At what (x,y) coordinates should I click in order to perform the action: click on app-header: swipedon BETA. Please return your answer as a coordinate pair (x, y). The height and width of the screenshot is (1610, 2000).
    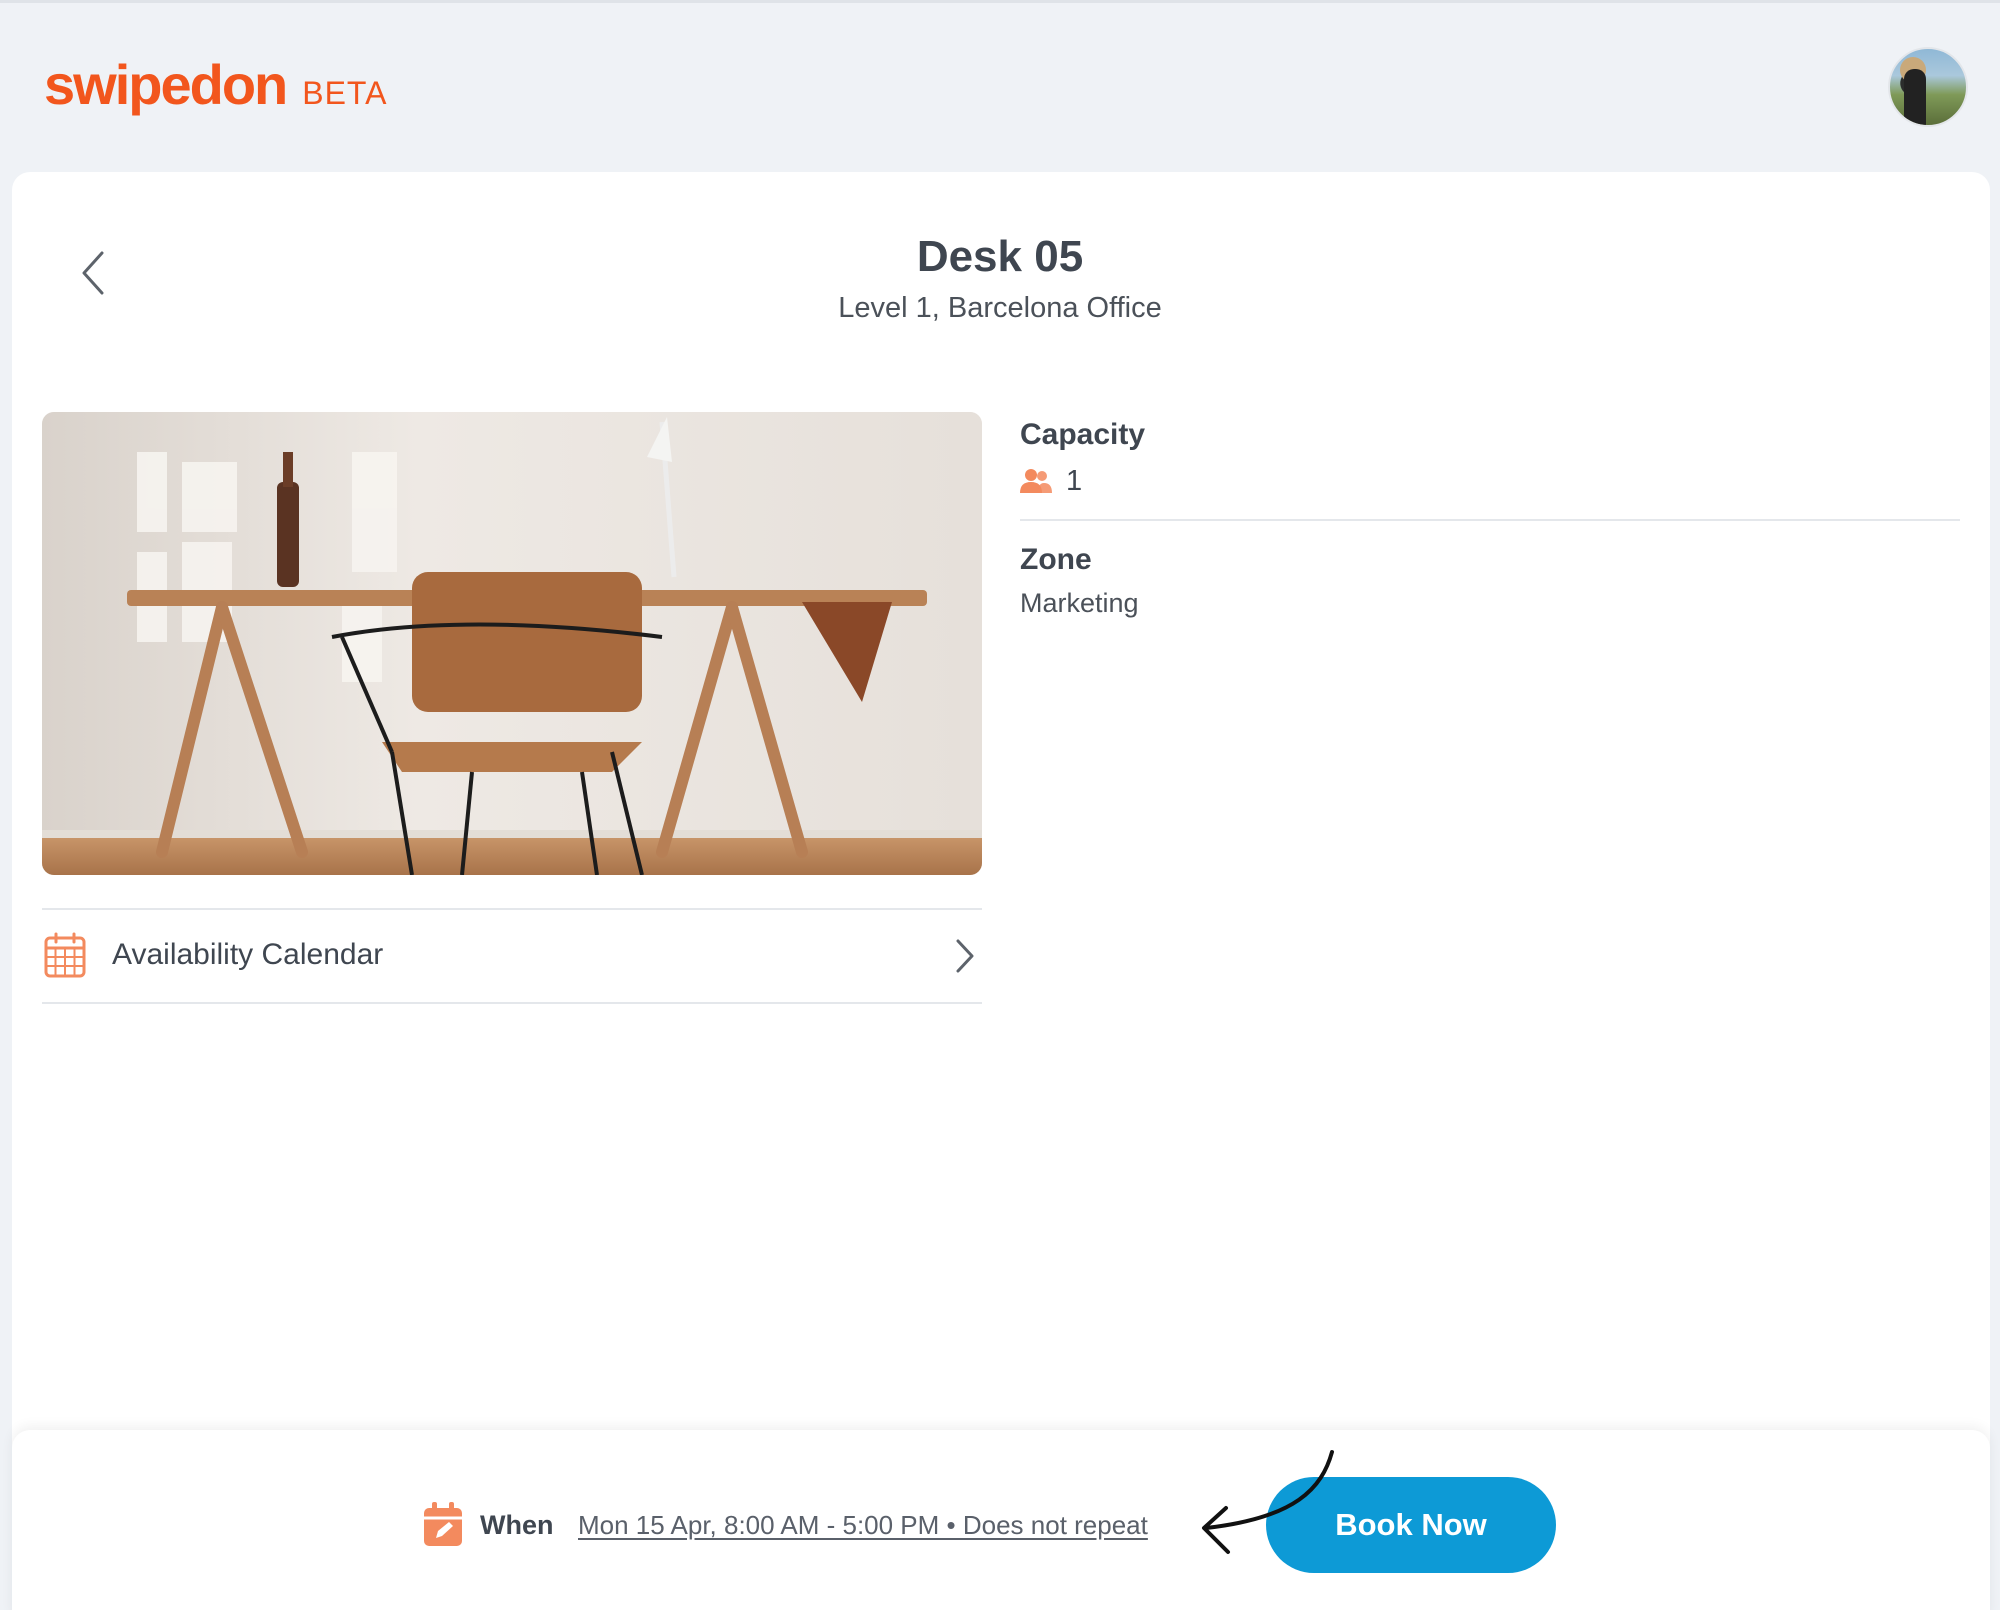
    Looking at the image, I should click on (1000, 85).